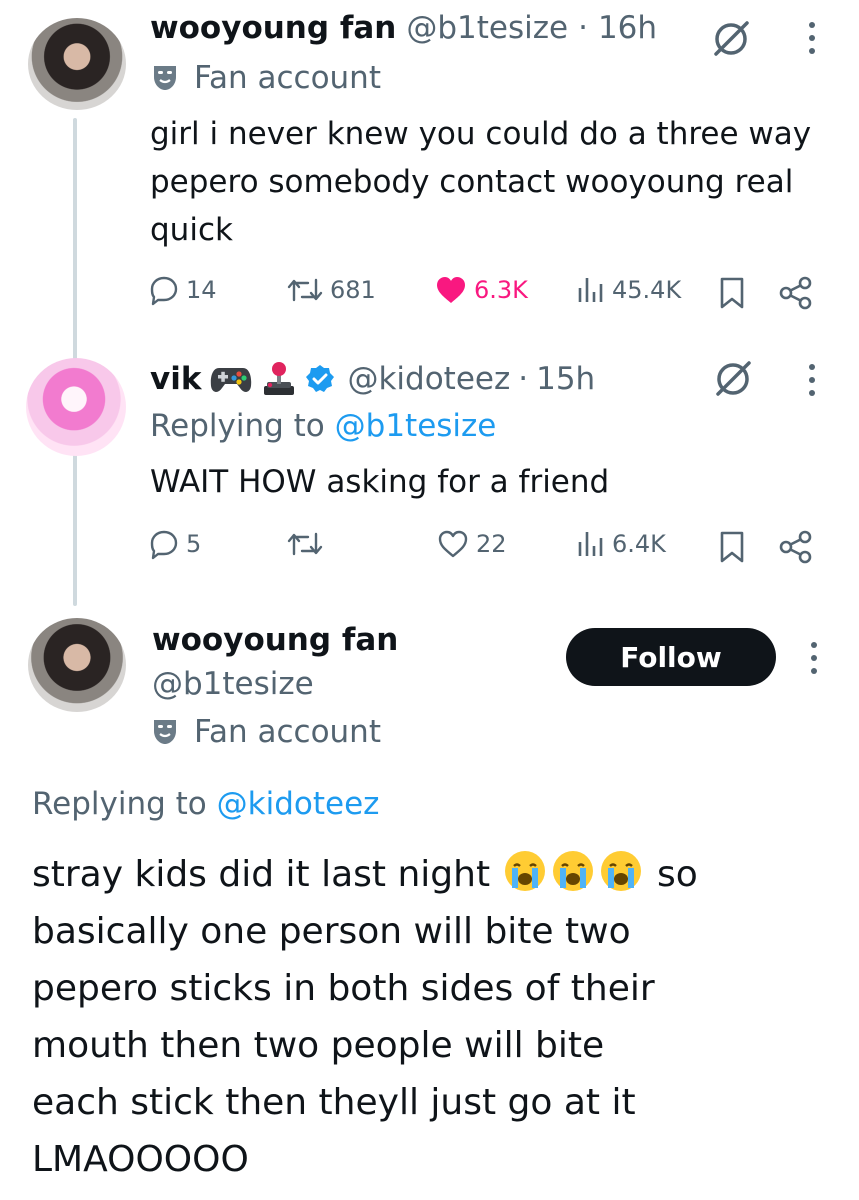 Image resolution: width=859 pixels, height=1200 pixels. I want to click on views-button: 6.4K, so click(621, 544).